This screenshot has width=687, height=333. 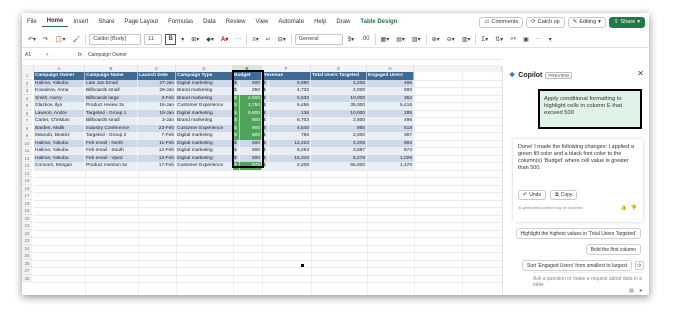 What do you see at coordinates (639, 265) in the screenshot?
I see `refresh-suggestions-icon: ⟳` at bounding box center [639, 265].